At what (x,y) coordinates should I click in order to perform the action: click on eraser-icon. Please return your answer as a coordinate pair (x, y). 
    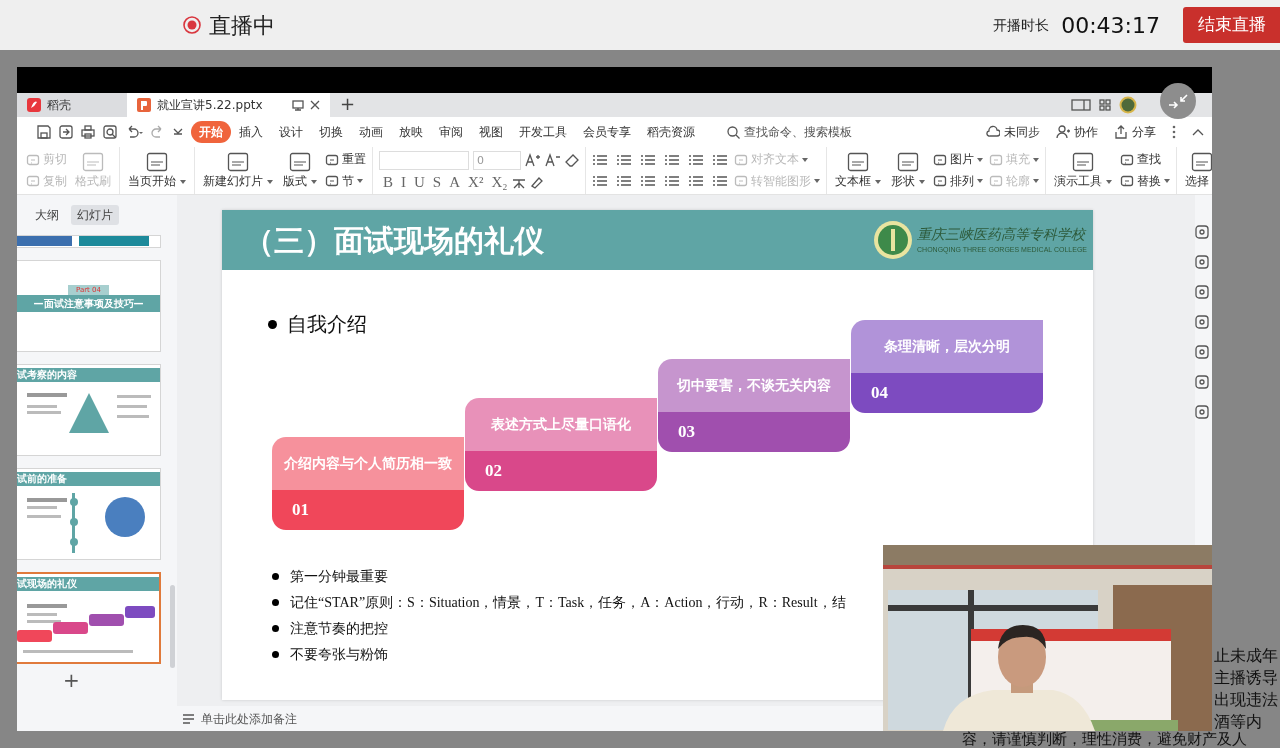
    Looking at the image, I should click on (572, 160).